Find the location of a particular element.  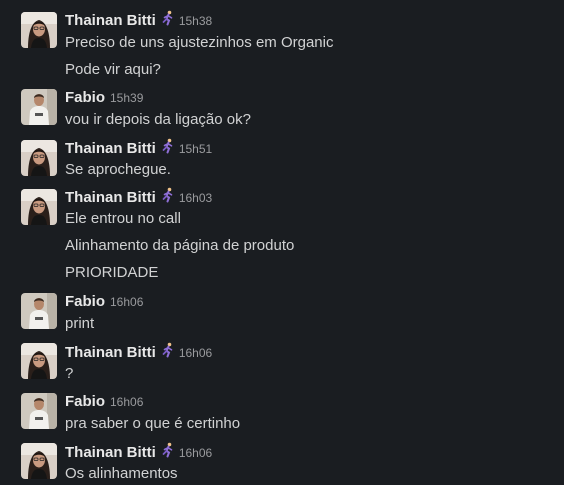

message-text: Pode vir aqui? is located at coordinates (113, 69).